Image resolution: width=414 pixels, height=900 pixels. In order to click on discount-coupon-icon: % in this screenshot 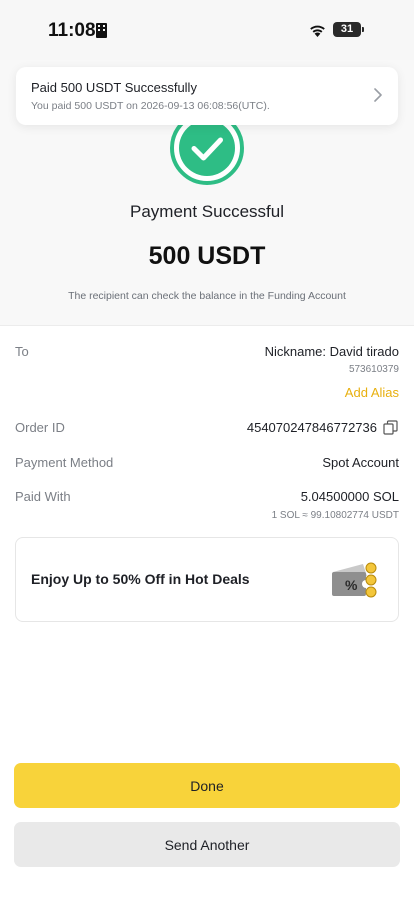, I will do `click(354, 580)`.